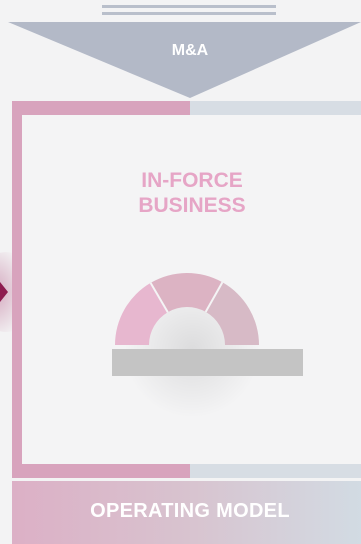 This screenshot has width=361, height=544. What do you see at coordinates (207, 362) in the screenshot?
I see `gauge-base-bar` at bounding box center [207, 362].